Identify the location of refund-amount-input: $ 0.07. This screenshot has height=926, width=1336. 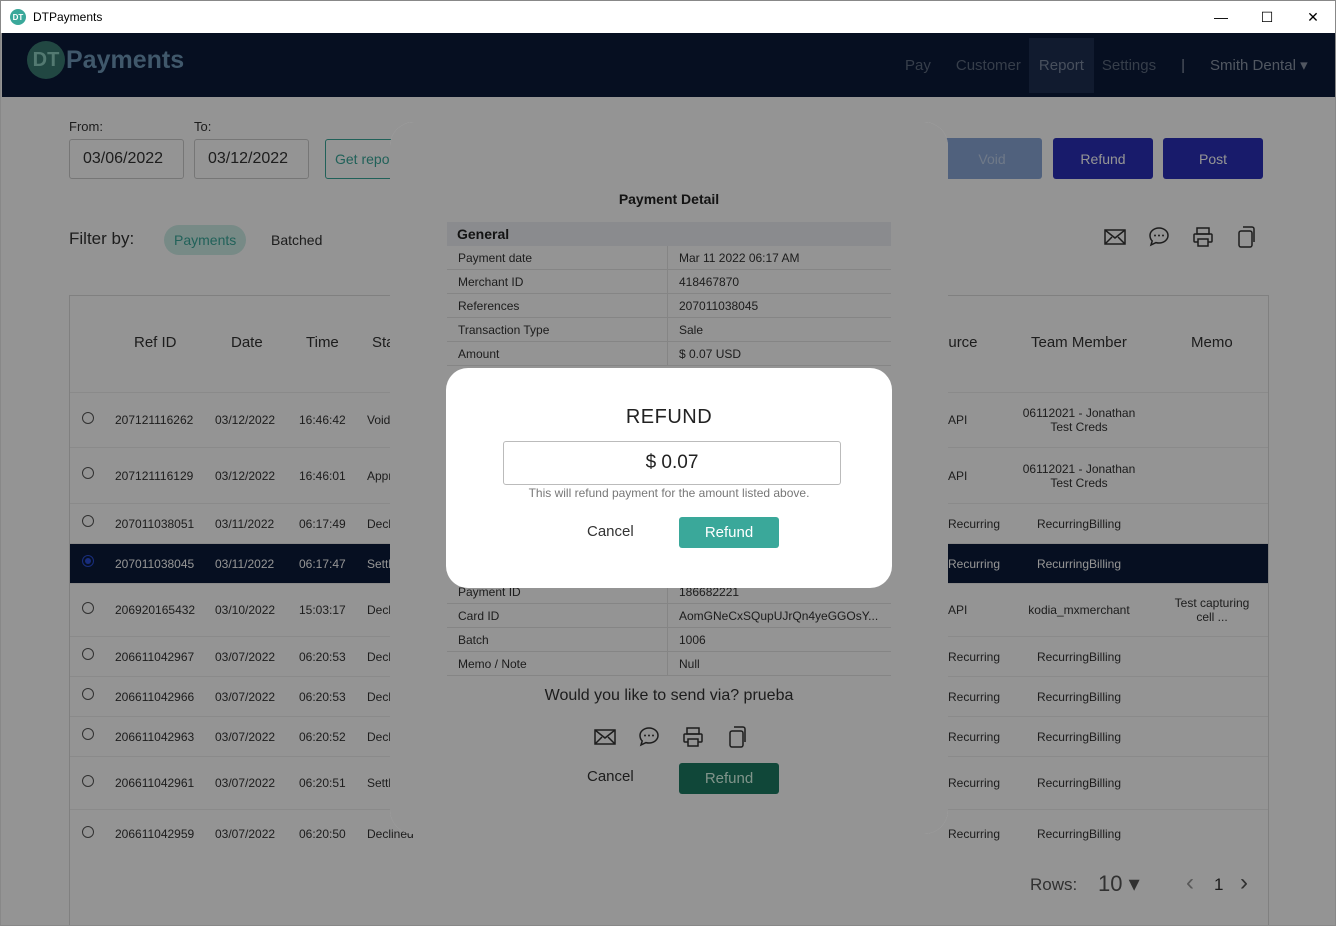
(672, 463).